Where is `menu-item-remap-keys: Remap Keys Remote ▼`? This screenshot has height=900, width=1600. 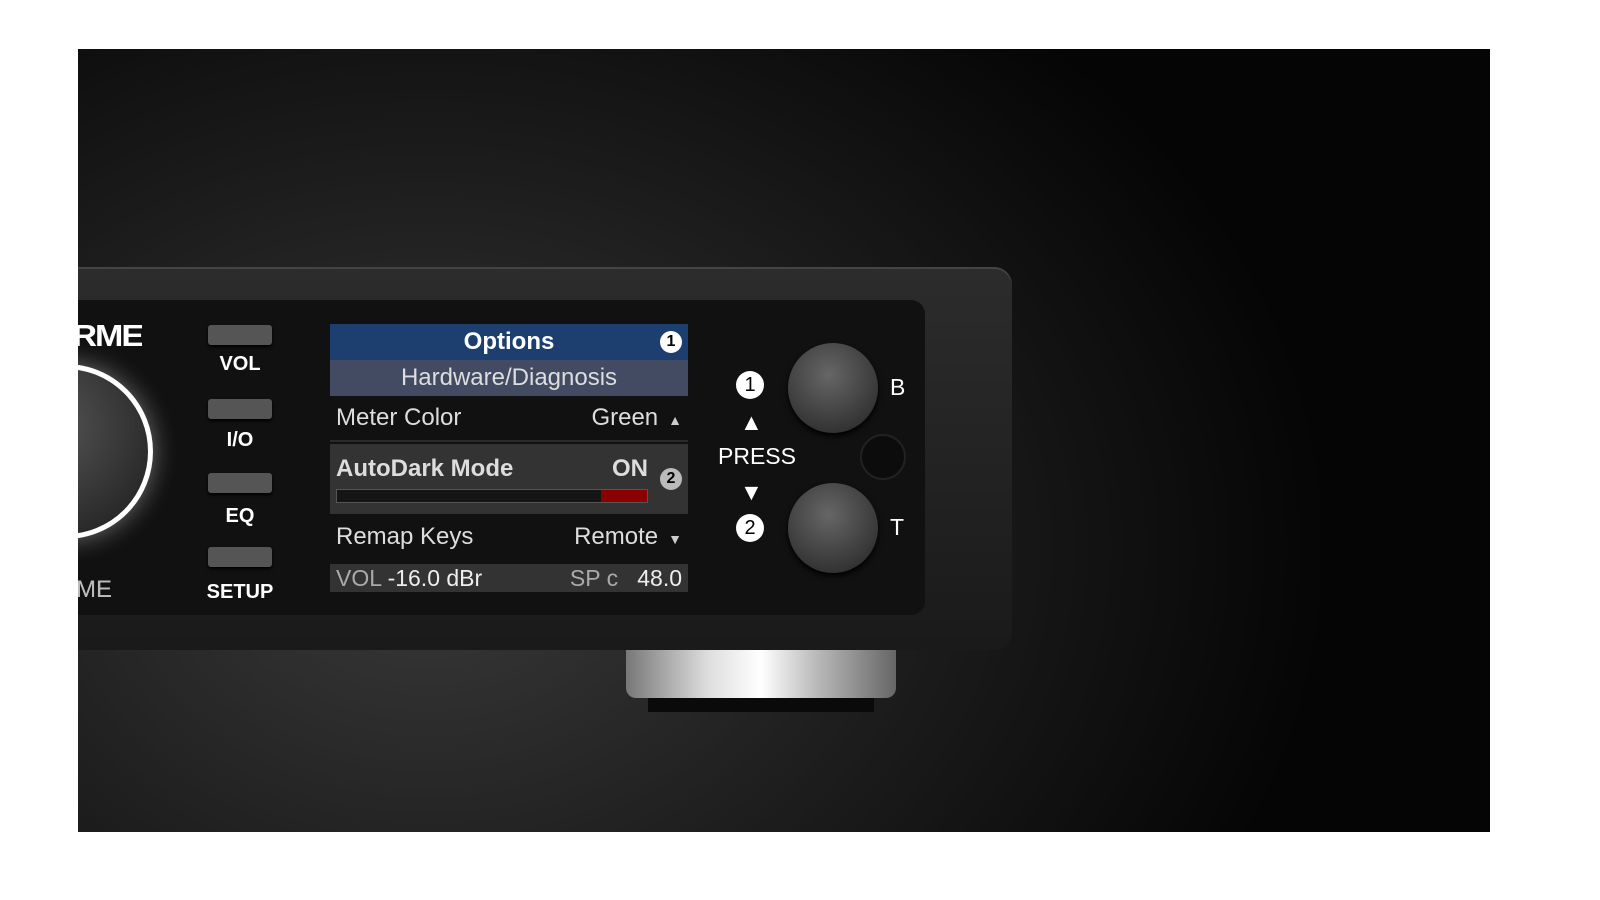 menu-item-remap-keys: Remap Keys Remote ▼ is located at coordinates (509, 537).